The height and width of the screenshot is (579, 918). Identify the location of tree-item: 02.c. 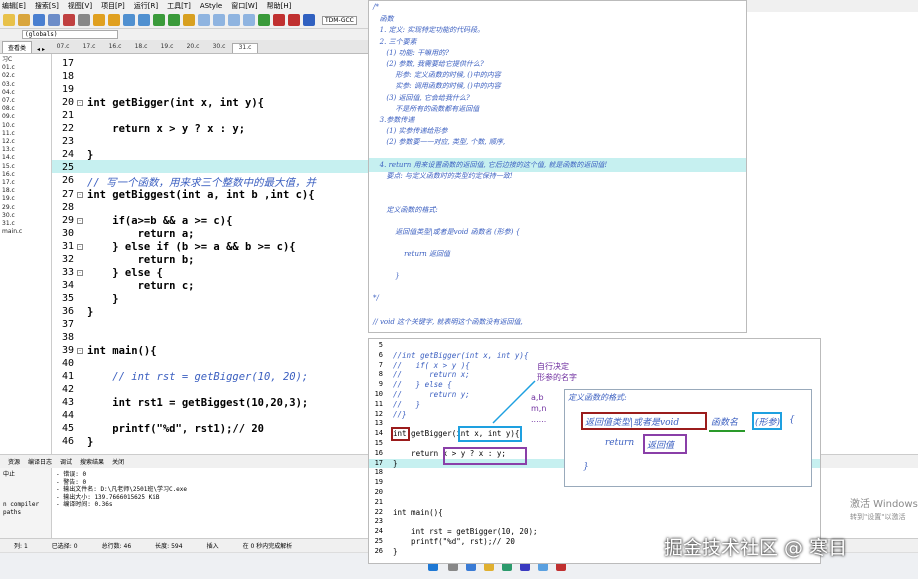
(26, 76).